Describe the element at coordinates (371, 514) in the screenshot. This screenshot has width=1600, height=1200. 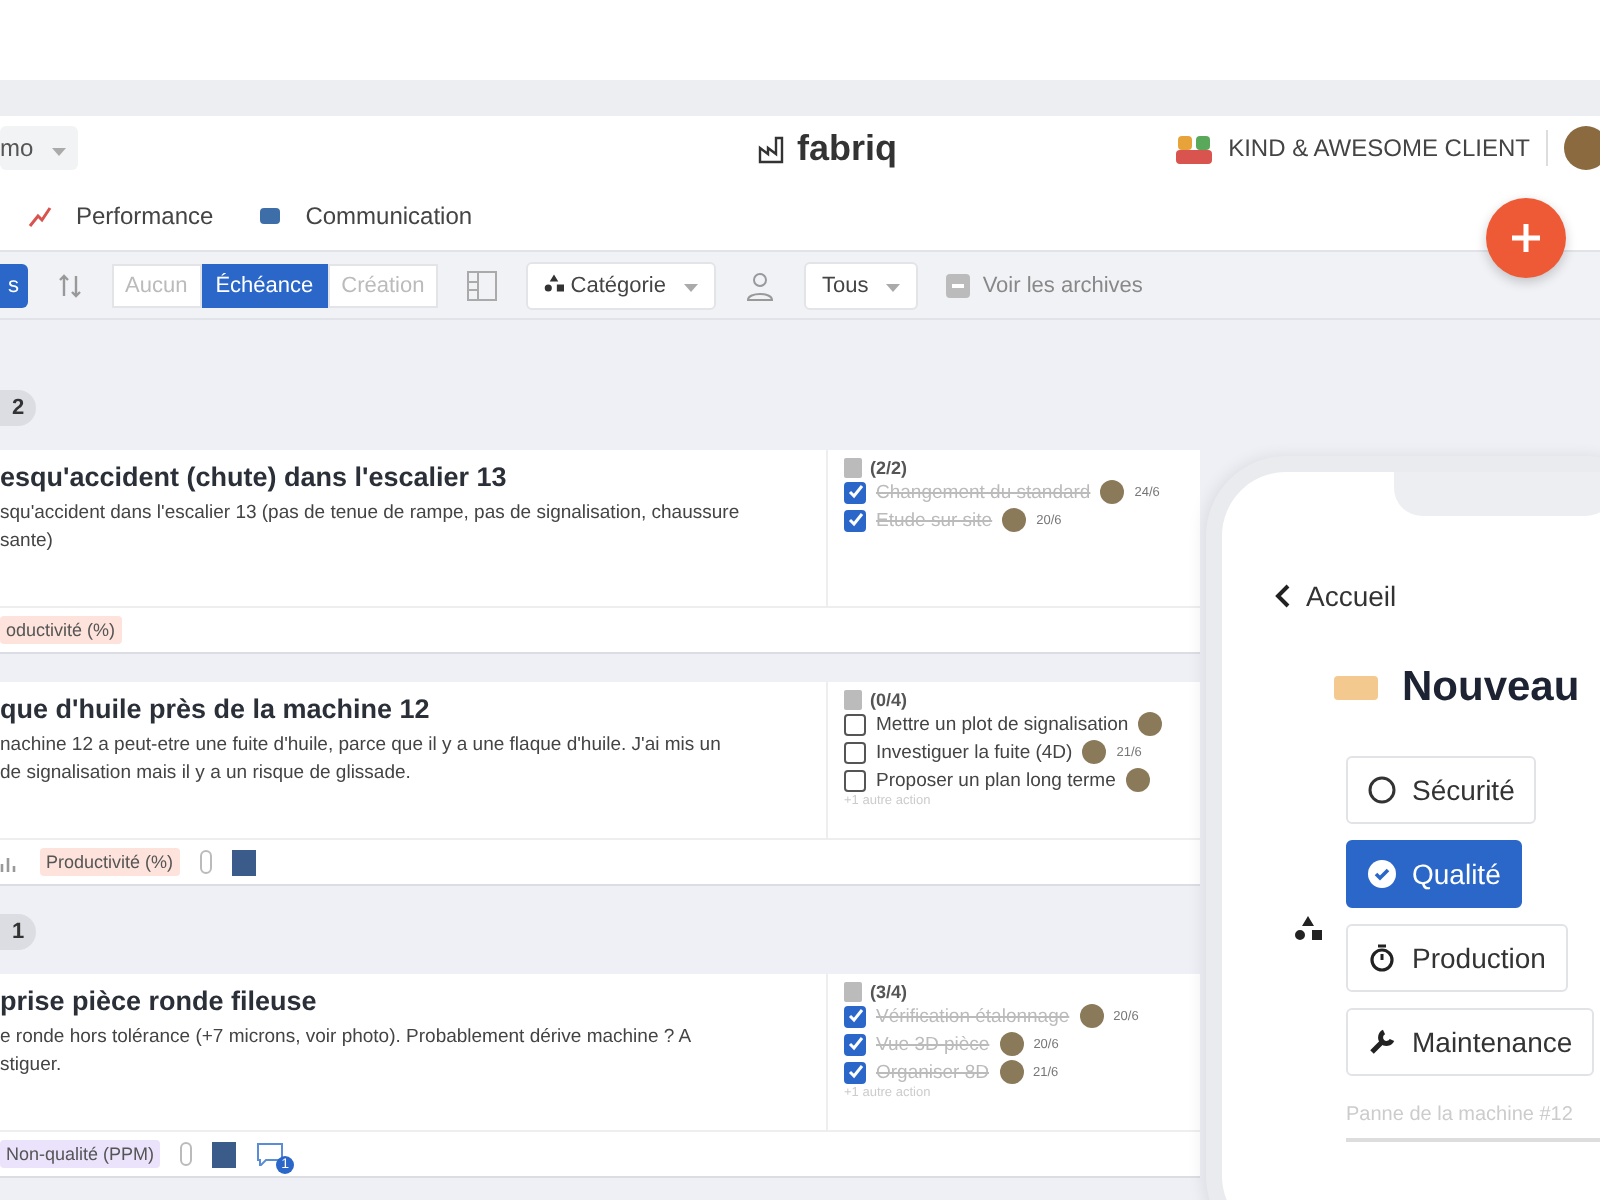
I see `card-description: squ'accident dans l'escalier 13 (pas de tenue de rampe, pas de signalisation, chaussure` at that location.